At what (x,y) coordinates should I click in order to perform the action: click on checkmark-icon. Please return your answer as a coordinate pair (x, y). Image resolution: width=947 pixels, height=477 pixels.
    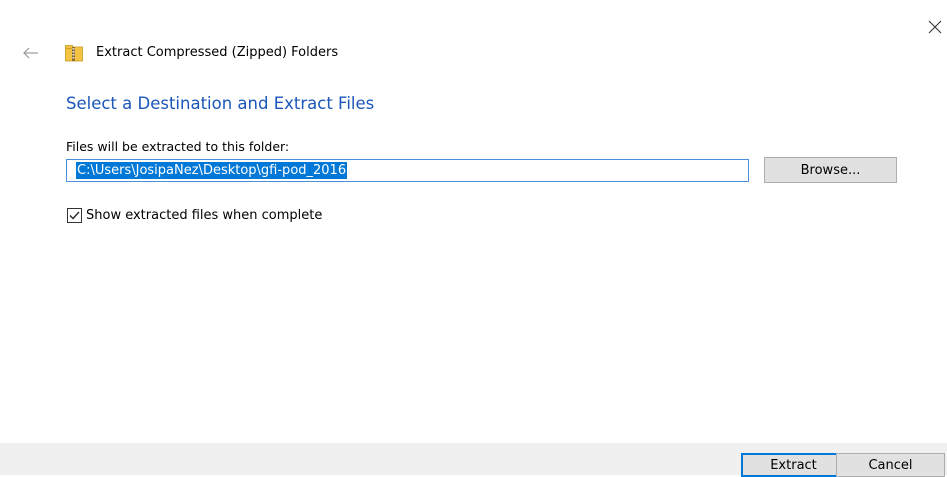
    Looking at the image, I should click on (74, 215).